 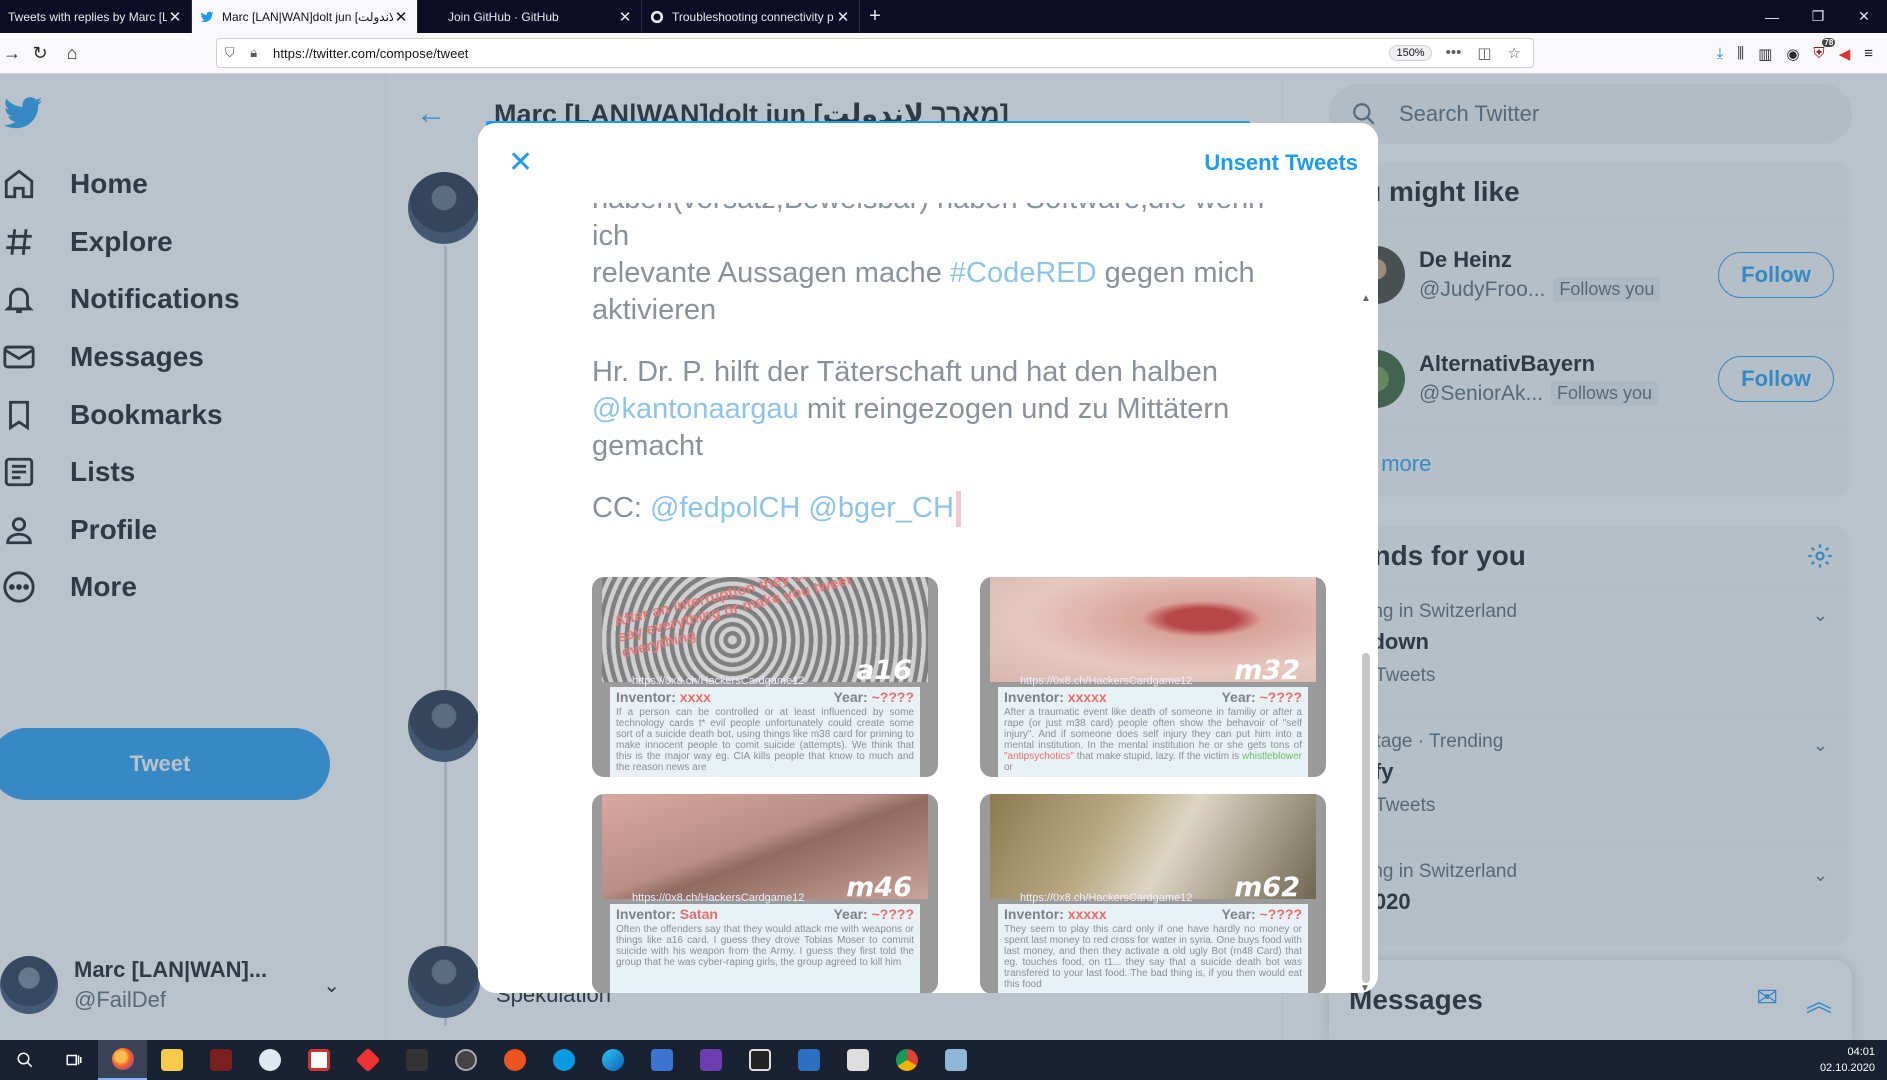 What do you see at coordinates (1267, 887) in the screenshot?
I see `card-code: m62` at bounding box center [1267, 887].